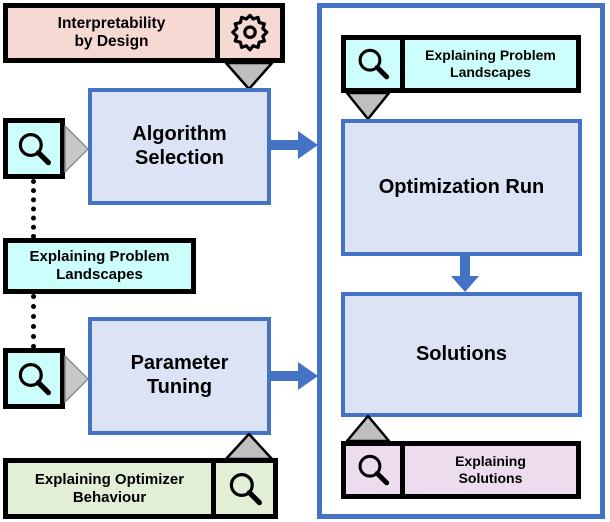  I want to click on interpretability-line1: Interpretability, so click(111, 23).